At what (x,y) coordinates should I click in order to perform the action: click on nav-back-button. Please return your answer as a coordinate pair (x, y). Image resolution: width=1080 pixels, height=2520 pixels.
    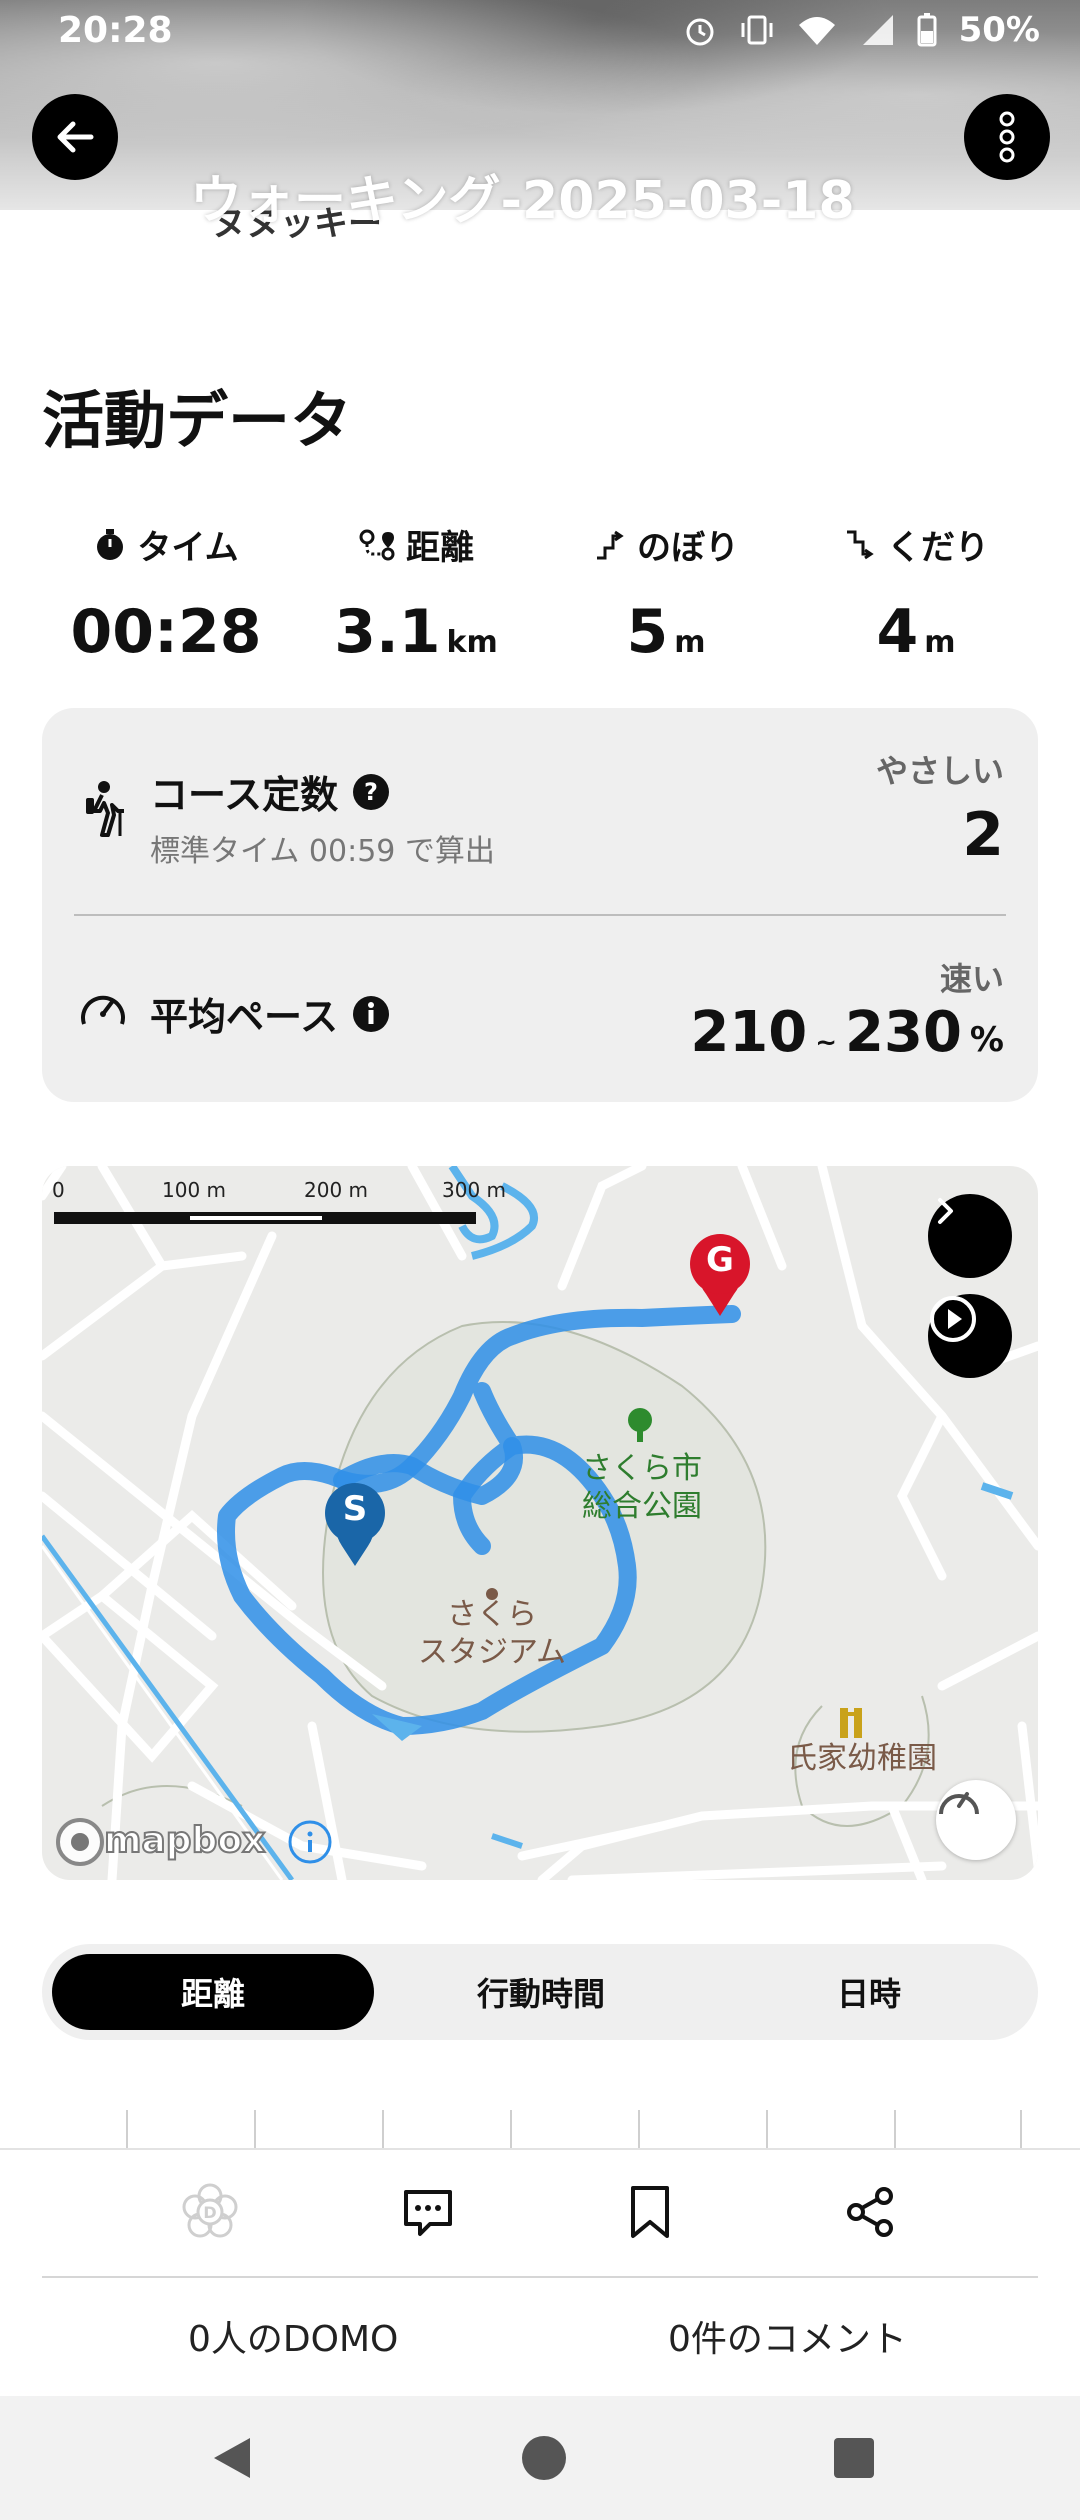
    Looking at the image, I should click on (232, 2458).